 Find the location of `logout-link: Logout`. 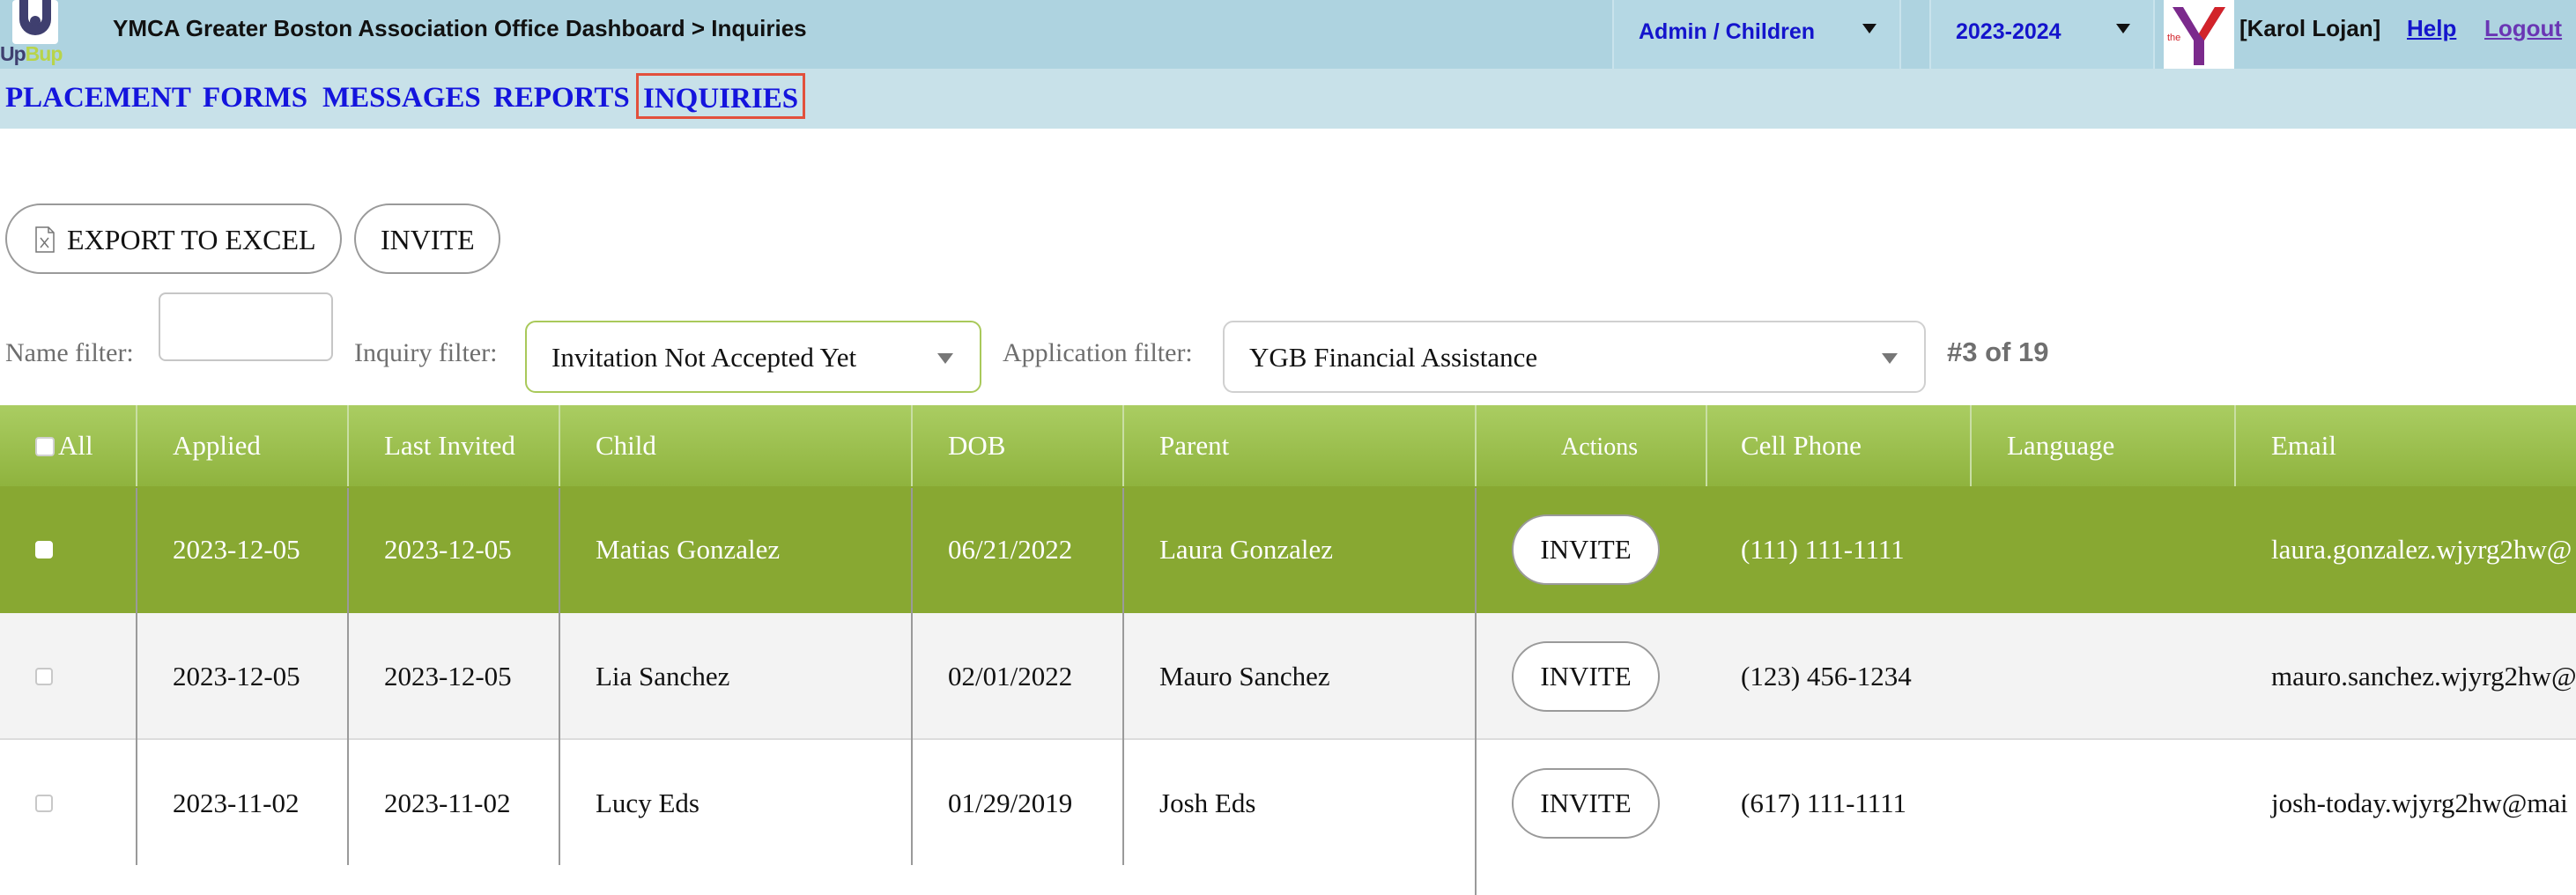

logout-link: Logout is located at coordinates (2523, 28).